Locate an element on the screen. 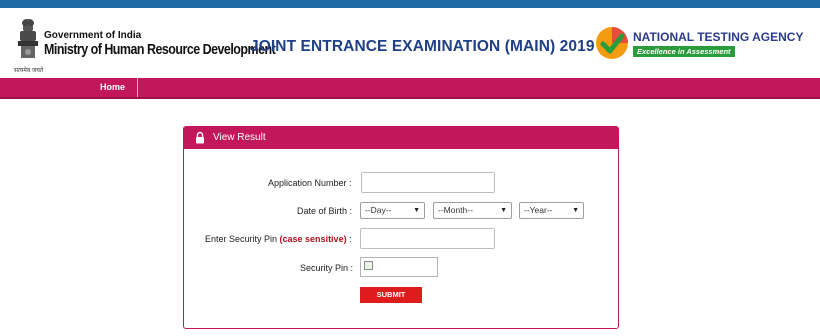  year-select-value: --Year-- is located at coordinates (538, 210).